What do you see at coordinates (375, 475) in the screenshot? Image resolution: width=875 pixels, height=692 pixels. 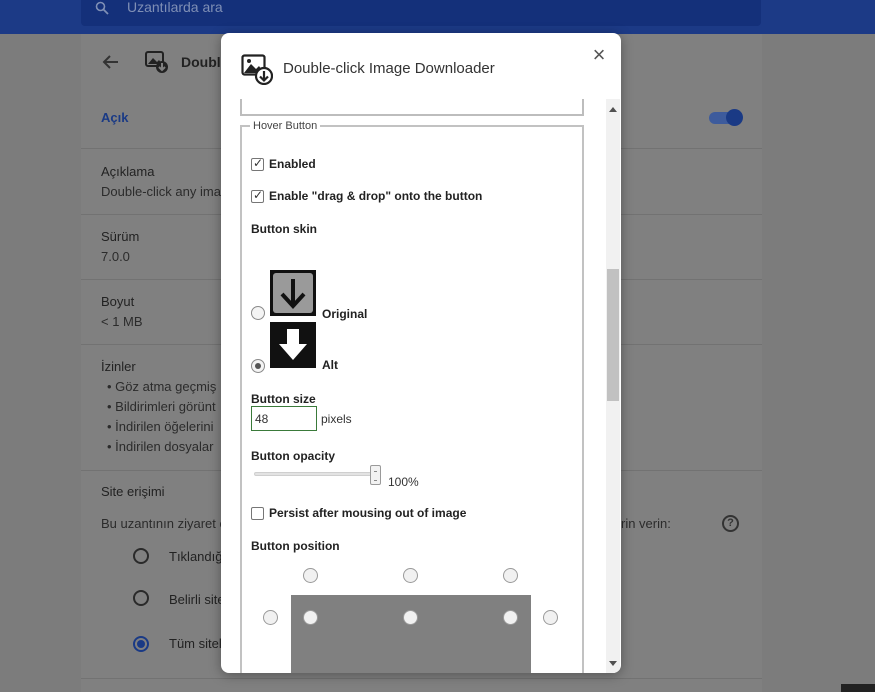 I see `opacity-slider-thumb` at bounding box center [375, 475].